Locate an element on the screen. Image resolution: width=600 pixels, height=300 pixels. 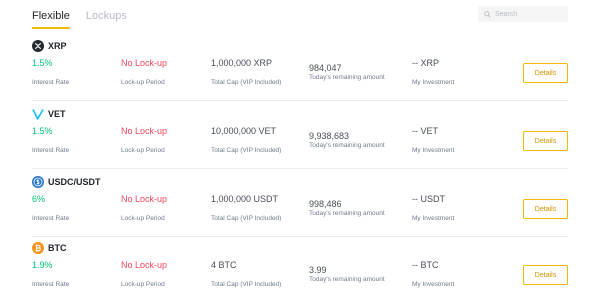
coin-header: VET is located at coordinates (49, 114).